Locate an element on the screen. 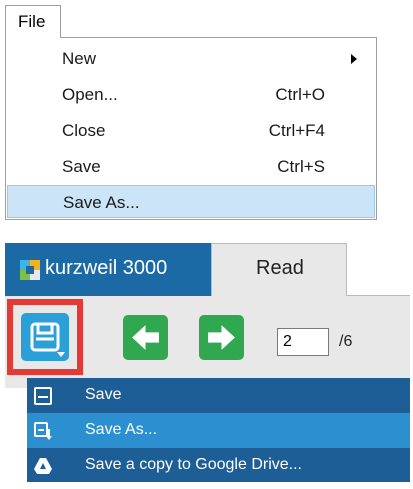  save-button-highlight is located at coordinates (45, 337).